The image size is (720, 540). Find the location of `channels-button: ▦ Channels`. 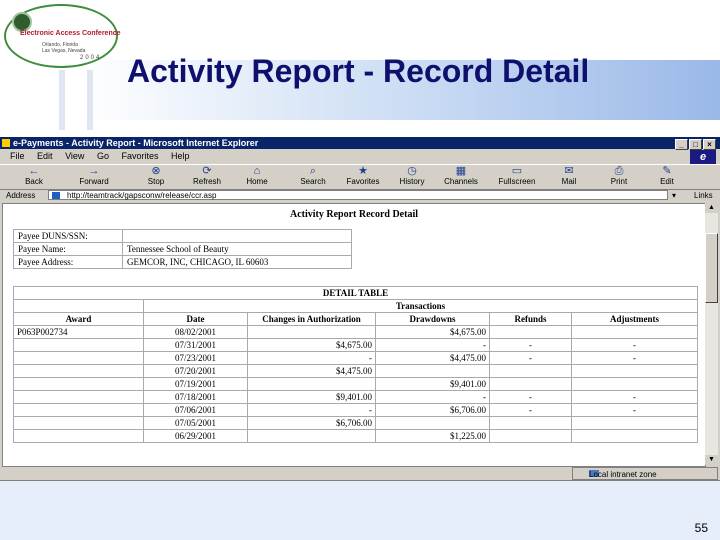

channels-button: ▦ Channels is located at coordinates (461, 176).